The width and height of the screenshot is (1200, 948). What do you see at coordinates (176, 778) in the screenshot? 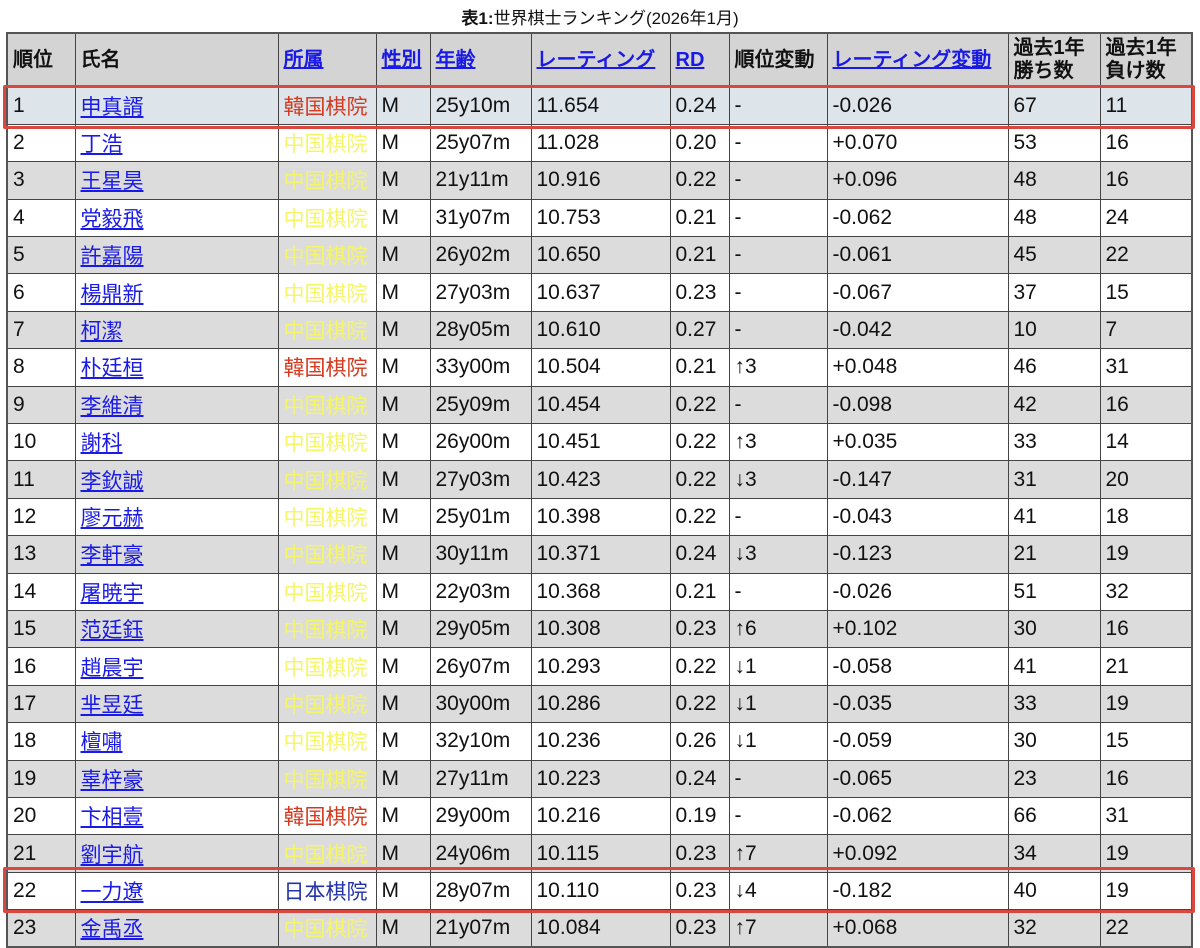
I see `cell-name: 辜梓豪` at bounding box center [176, 778].